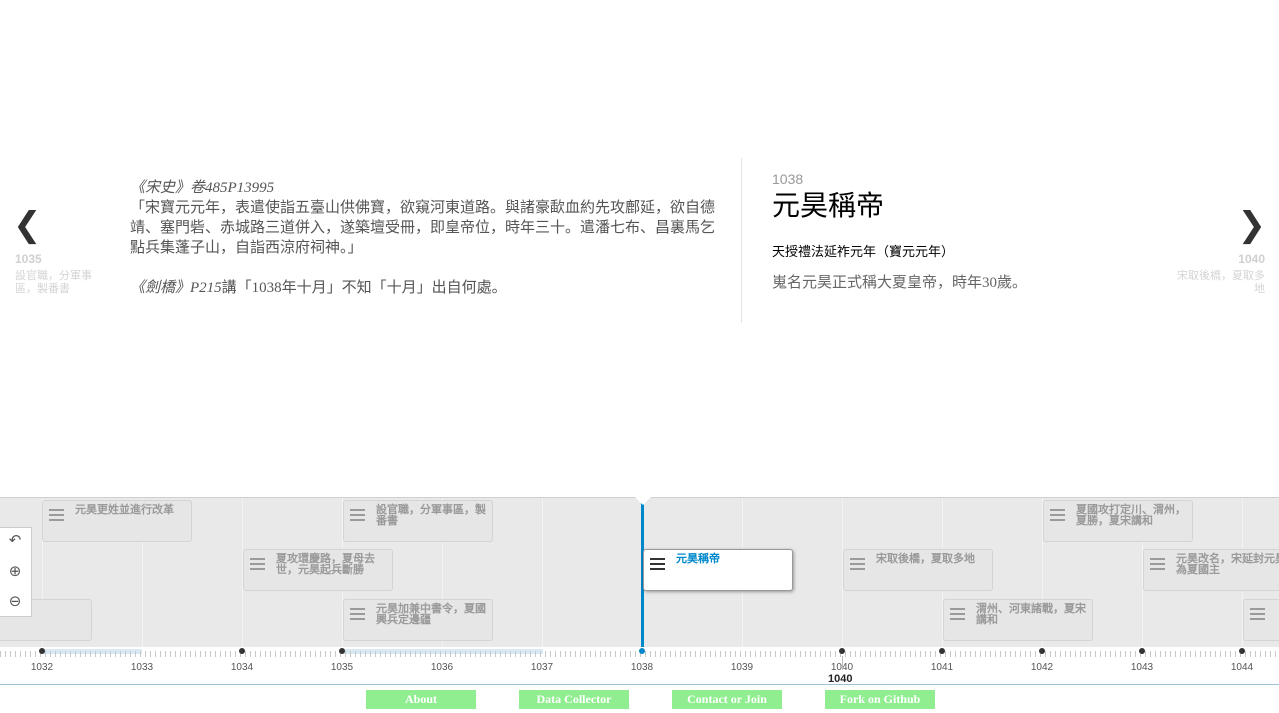  Describe the element at coordinates (741, 240) in the screenshot. I see `panel-divider` at that location.